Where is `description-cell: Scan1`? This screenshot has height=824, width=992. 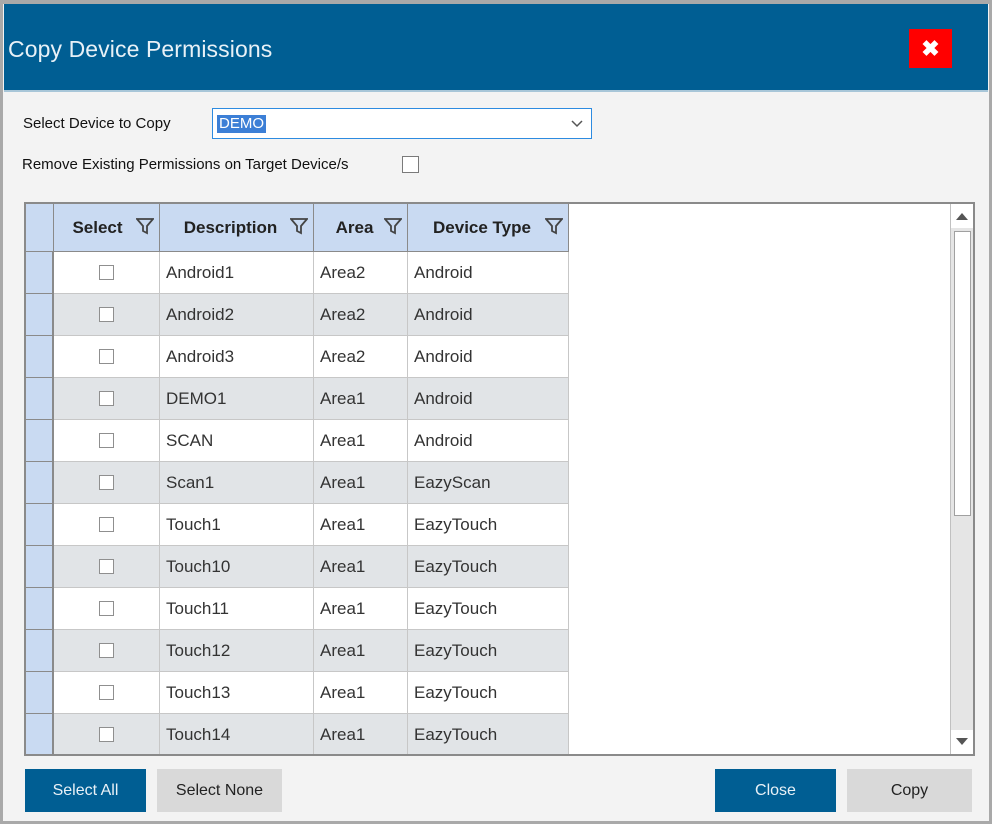 description-cell: Scan1 is located at coordinates (237, 483).